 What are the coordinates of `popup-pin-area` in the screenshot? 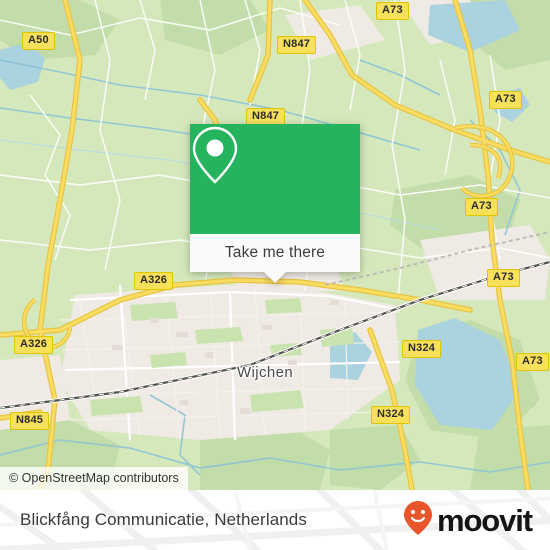 It's located at (275, 179).